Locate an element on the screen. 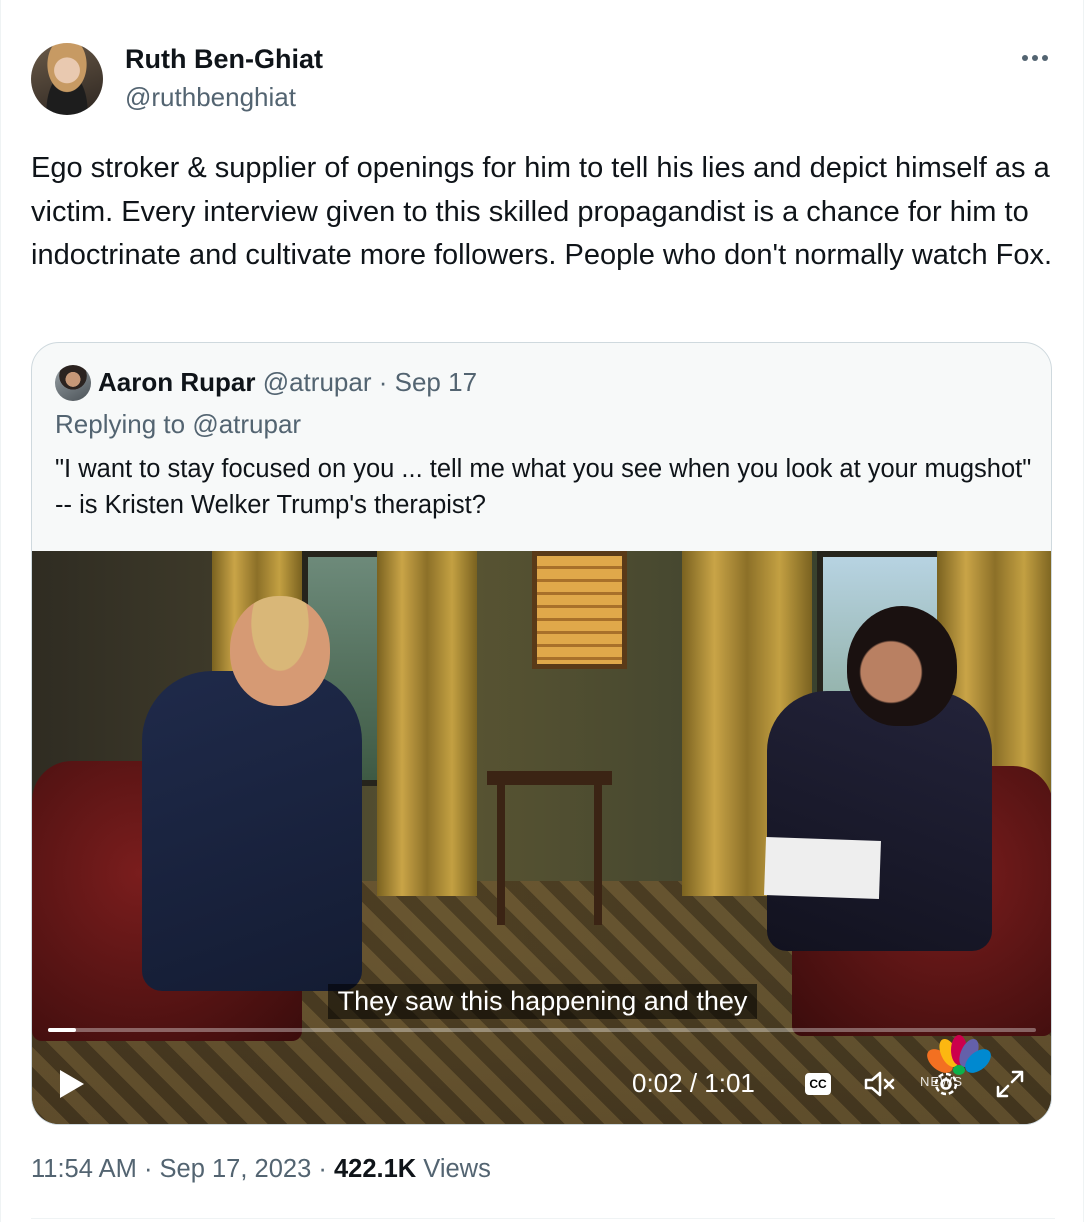 The image size is (1084, 1222). author-avatar is located at coordinates (67, 79).